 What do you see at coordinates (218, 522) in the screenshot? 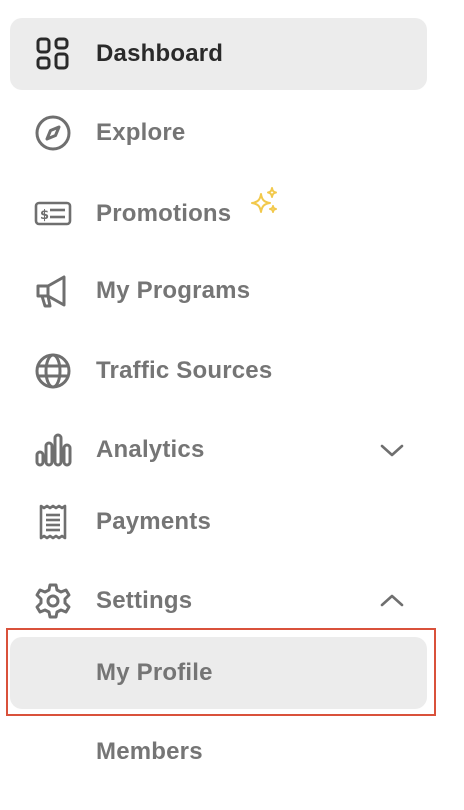
I see `sidebar-item-payments: Payments` at bounding box center [218, 522].